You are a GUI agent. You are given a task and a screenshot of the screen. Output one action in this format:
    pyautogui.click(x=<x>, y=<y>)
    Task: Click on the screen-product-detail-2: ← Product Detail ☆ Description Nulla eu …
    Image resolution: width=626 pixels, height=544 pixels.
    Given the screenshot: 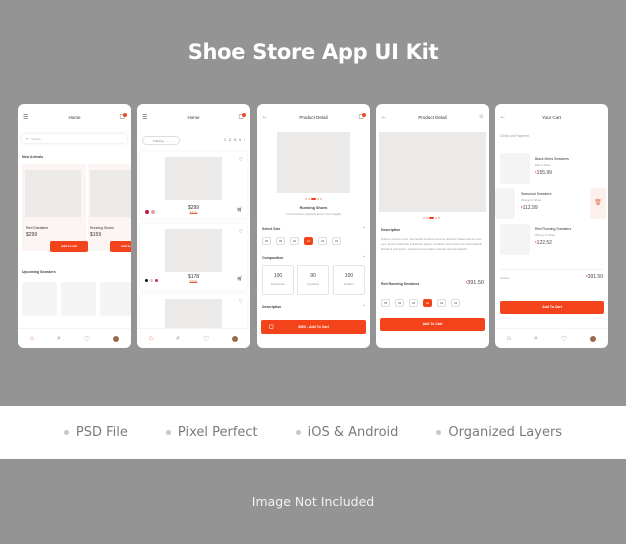 What is the action you would take?
    pyautogui.click(x=432, y=226)
    